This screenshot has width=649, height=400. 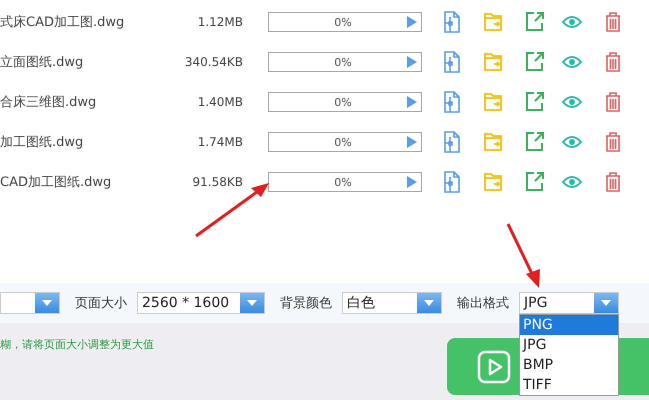 I want to click on file-size: 91.58KB, so click(x=217, y=182).